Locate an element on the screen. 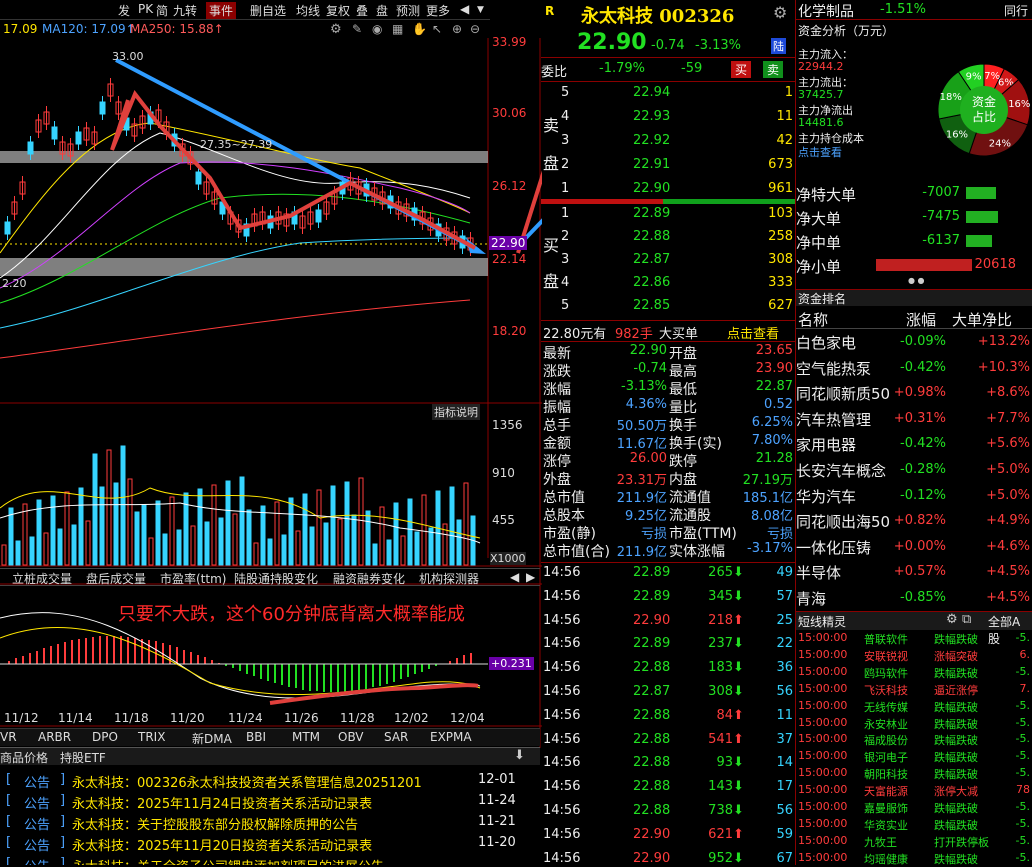 The height and width of the screenshot is (867, 1032). stat-value: 22.87 is located at coordinates (774, 386).